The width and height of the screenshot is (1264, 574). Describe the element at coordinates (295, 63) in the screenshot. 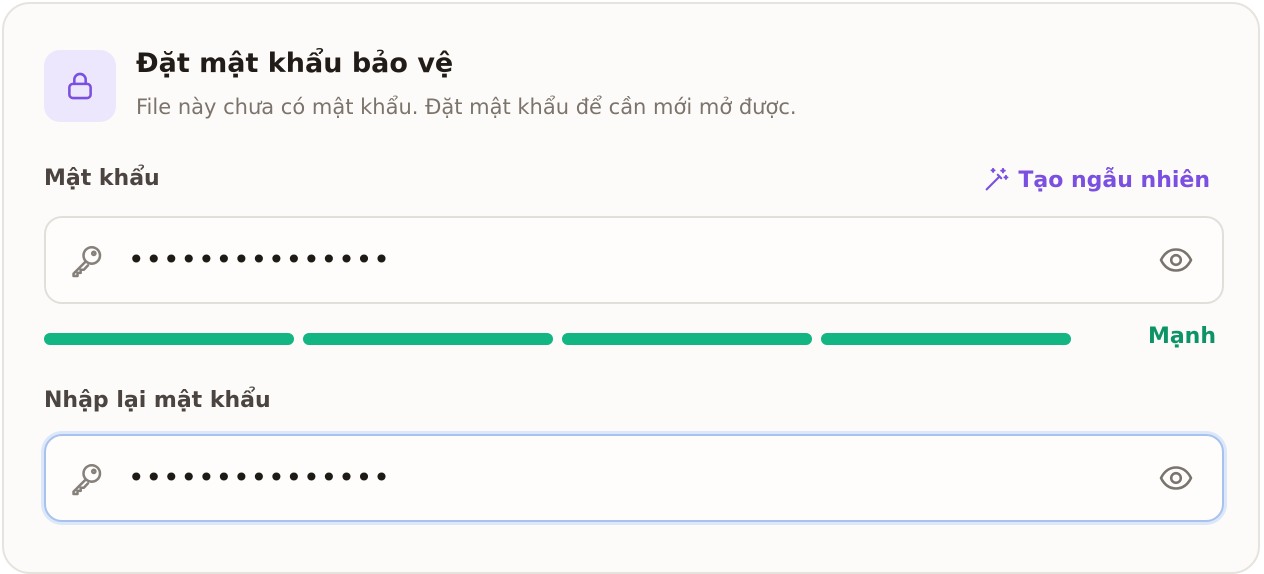

I see `dialog-title: Đặt mật khẩu bảo vệ` at that location.